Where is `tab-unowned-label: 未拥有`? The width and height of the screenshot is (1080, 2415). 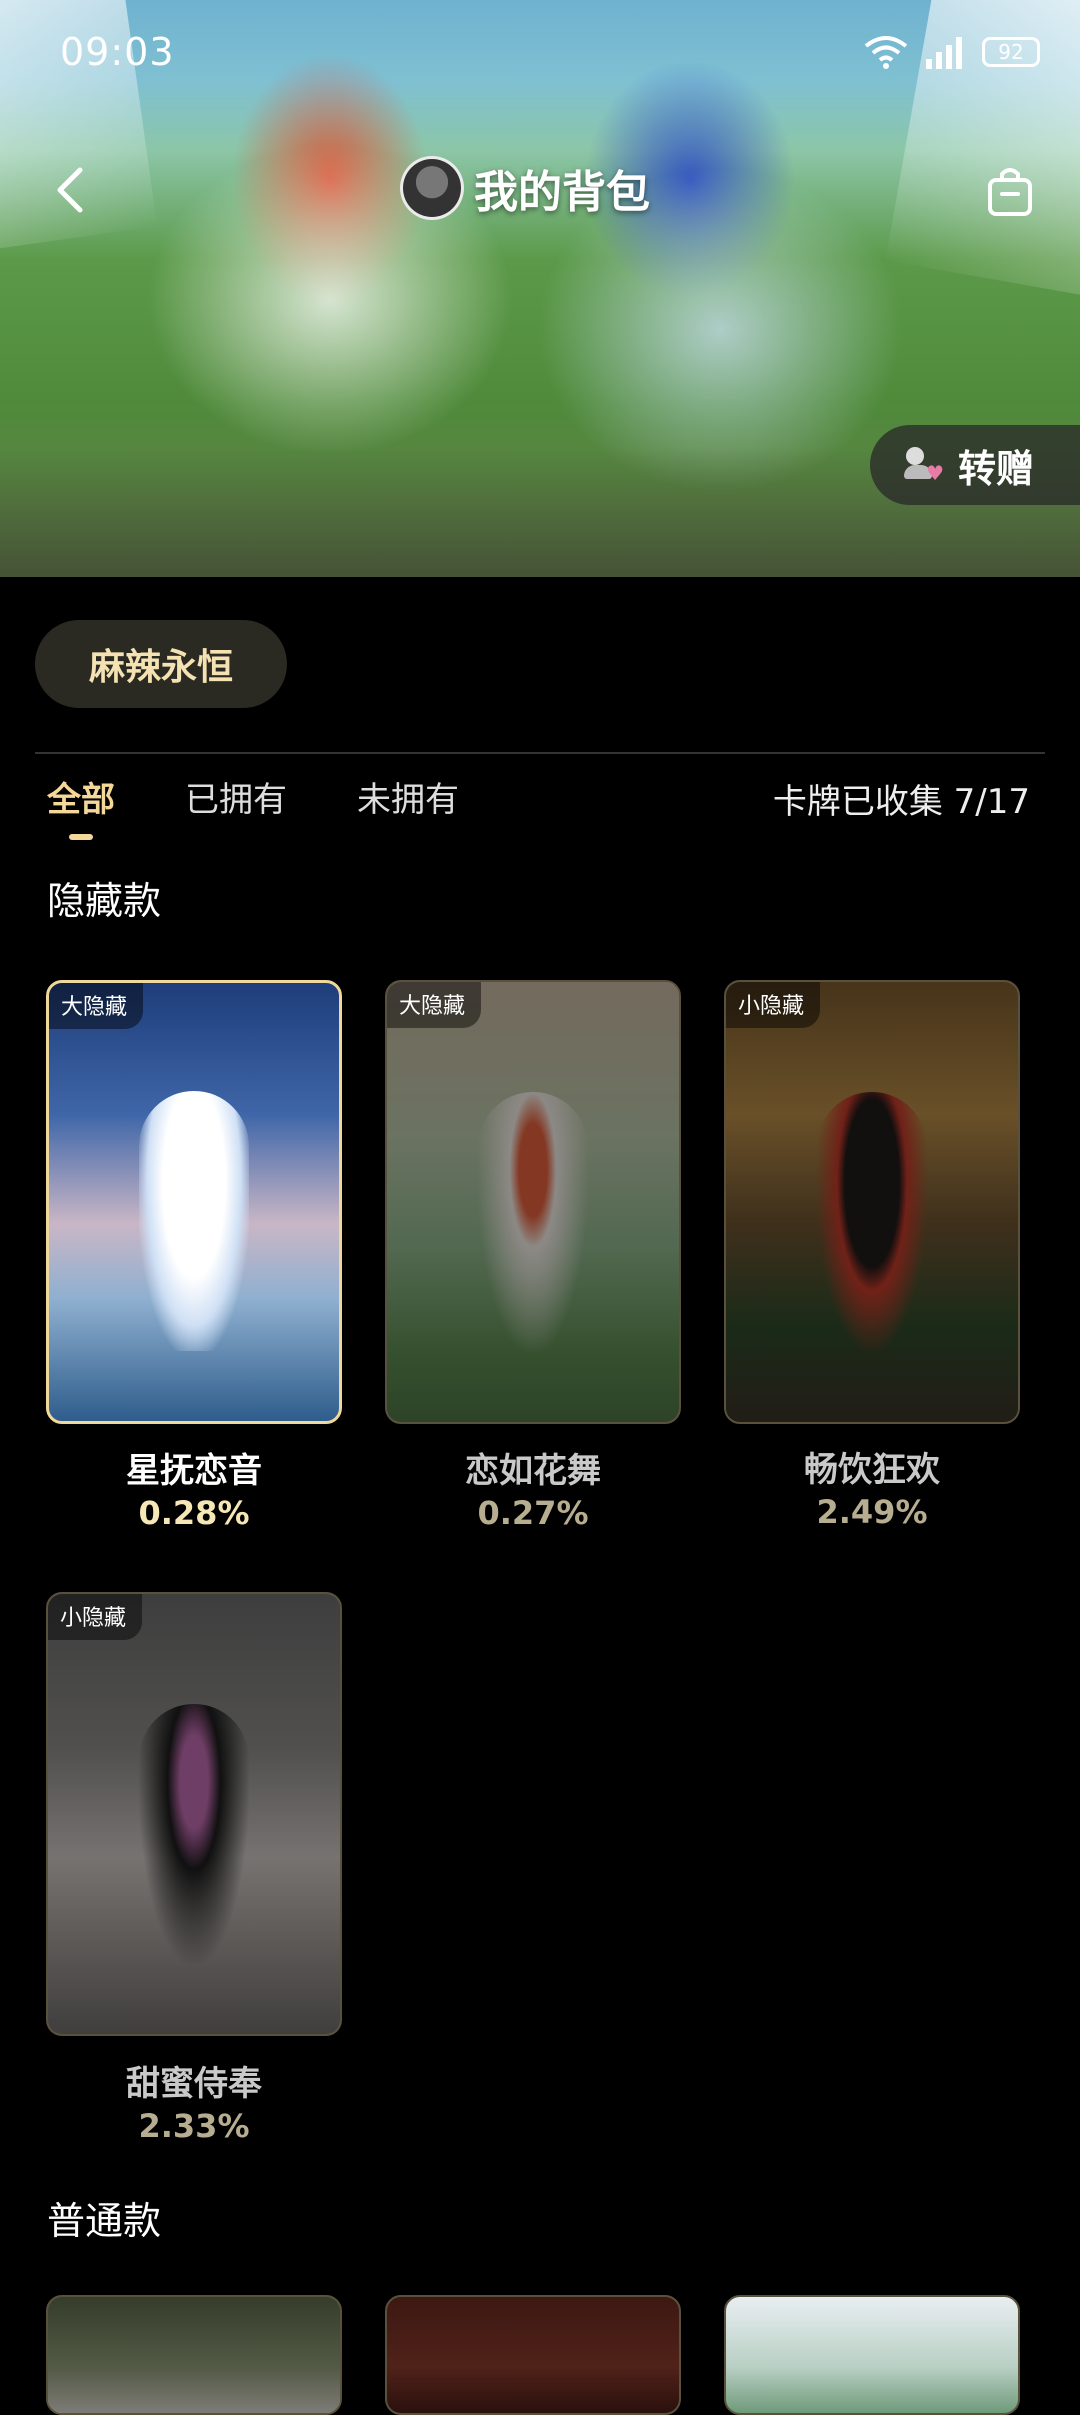
tab-unowned-label: 未拥有 is located at coordinates (408, 800).